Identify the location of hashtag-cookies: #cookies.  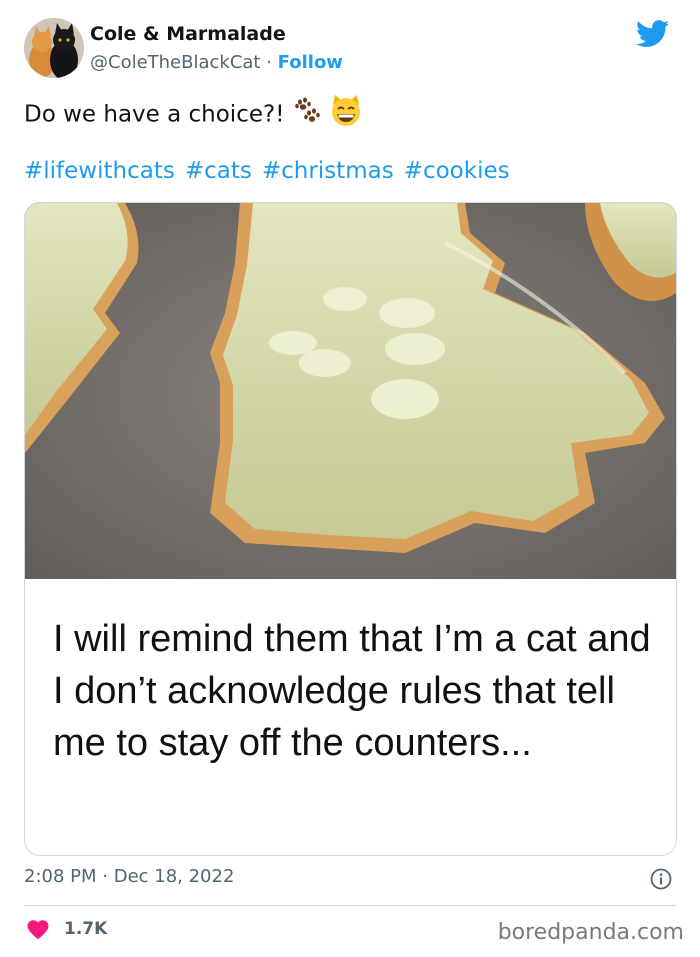
(457, 171).